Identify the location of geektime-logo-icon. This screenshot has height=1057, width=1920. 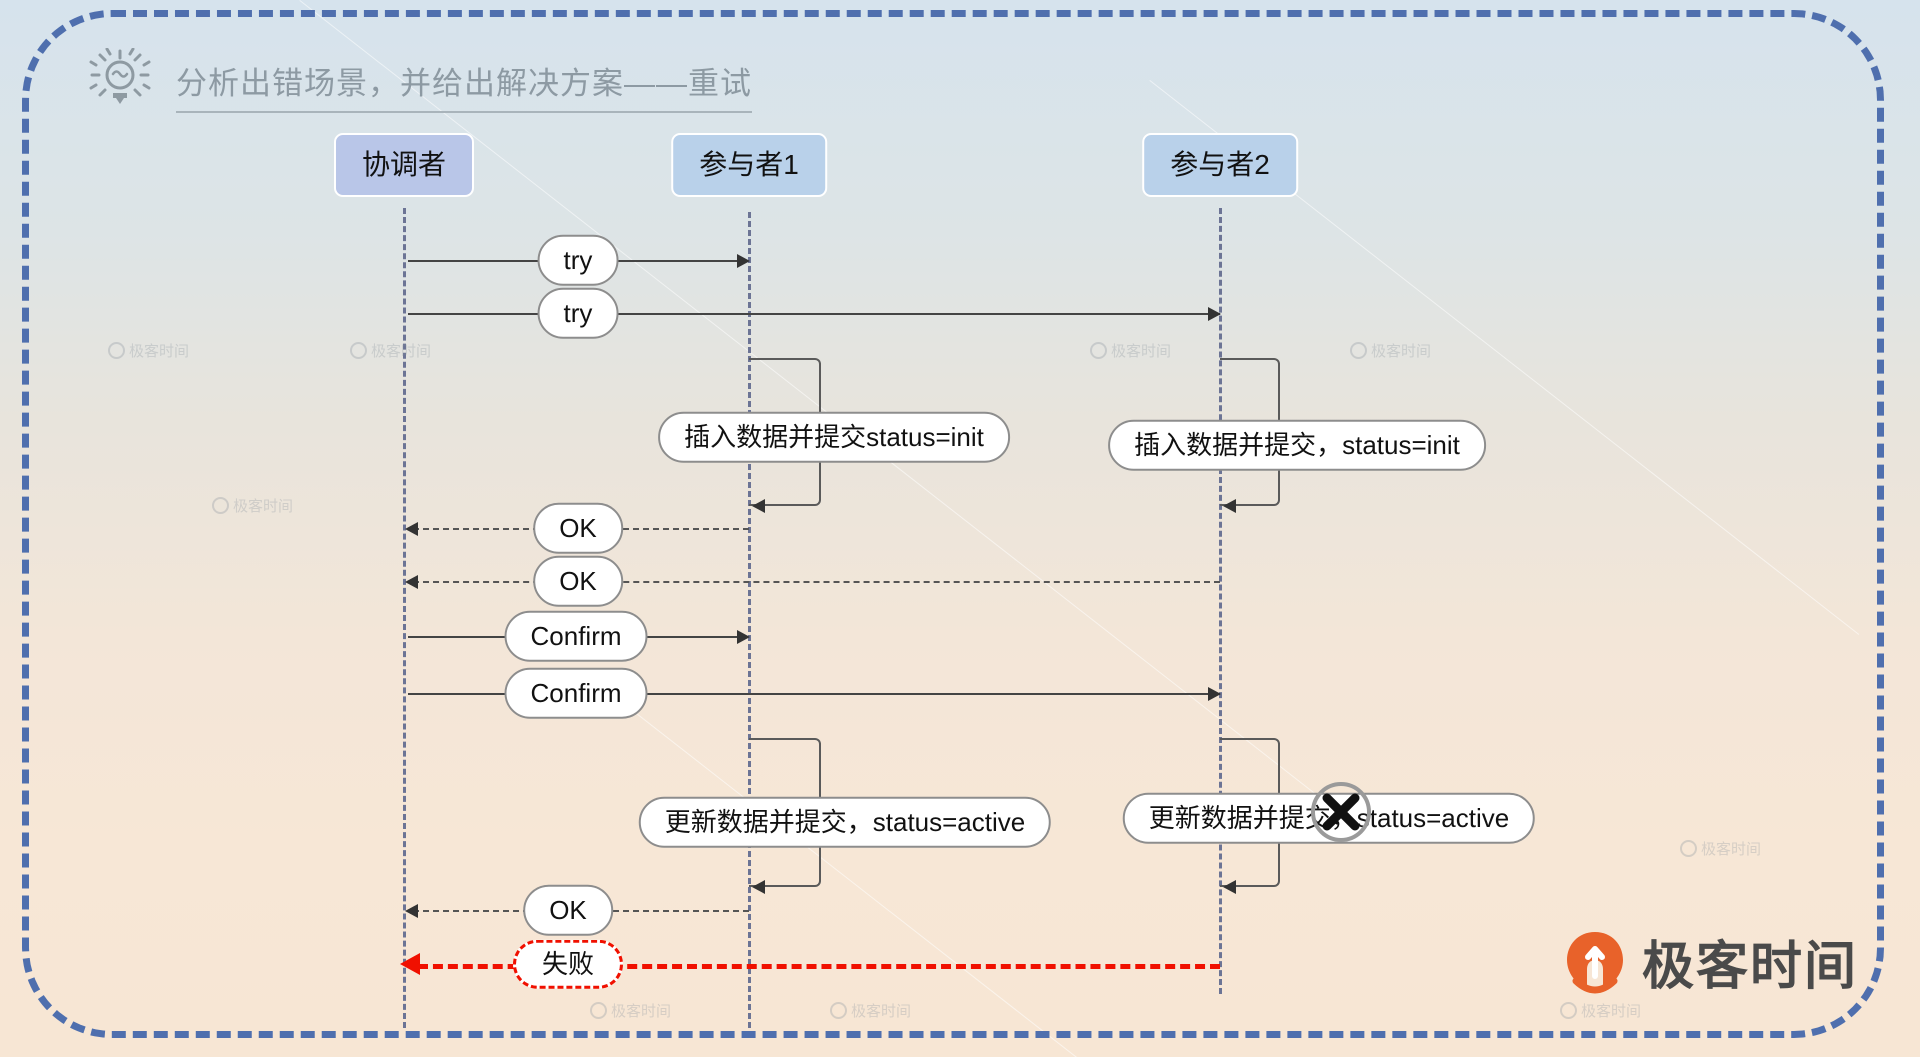
(1594, 962).